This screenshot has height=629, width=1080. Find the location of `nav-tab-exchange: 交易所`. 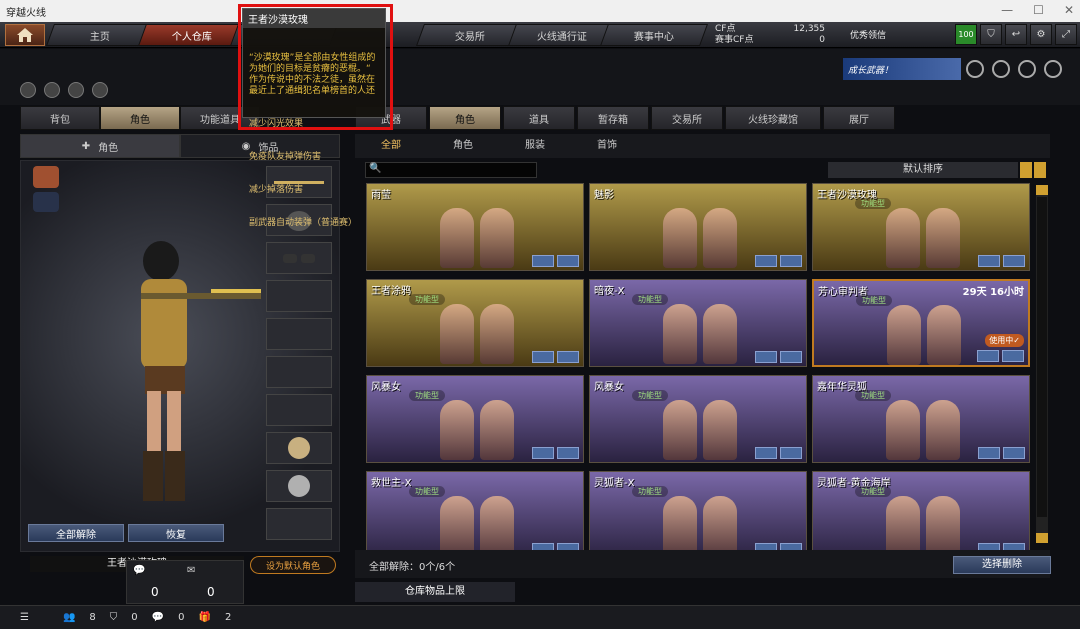

nav-tab-exchange: 交易所 is located at coordinates (470, 35).